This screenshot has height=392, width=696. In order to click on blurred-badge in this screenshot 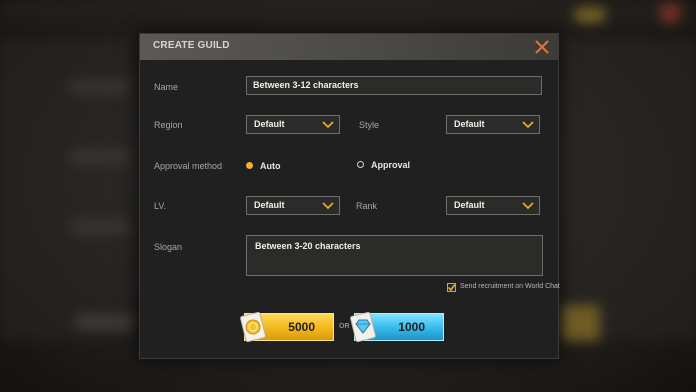, I will do `click(670, 13)`.